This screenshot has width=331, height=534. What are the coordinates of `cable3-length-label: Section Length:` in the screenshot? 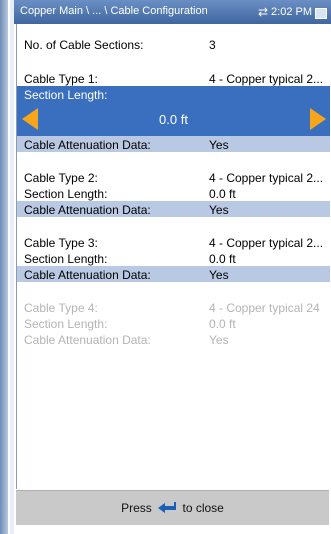 It's located at (66, 259).